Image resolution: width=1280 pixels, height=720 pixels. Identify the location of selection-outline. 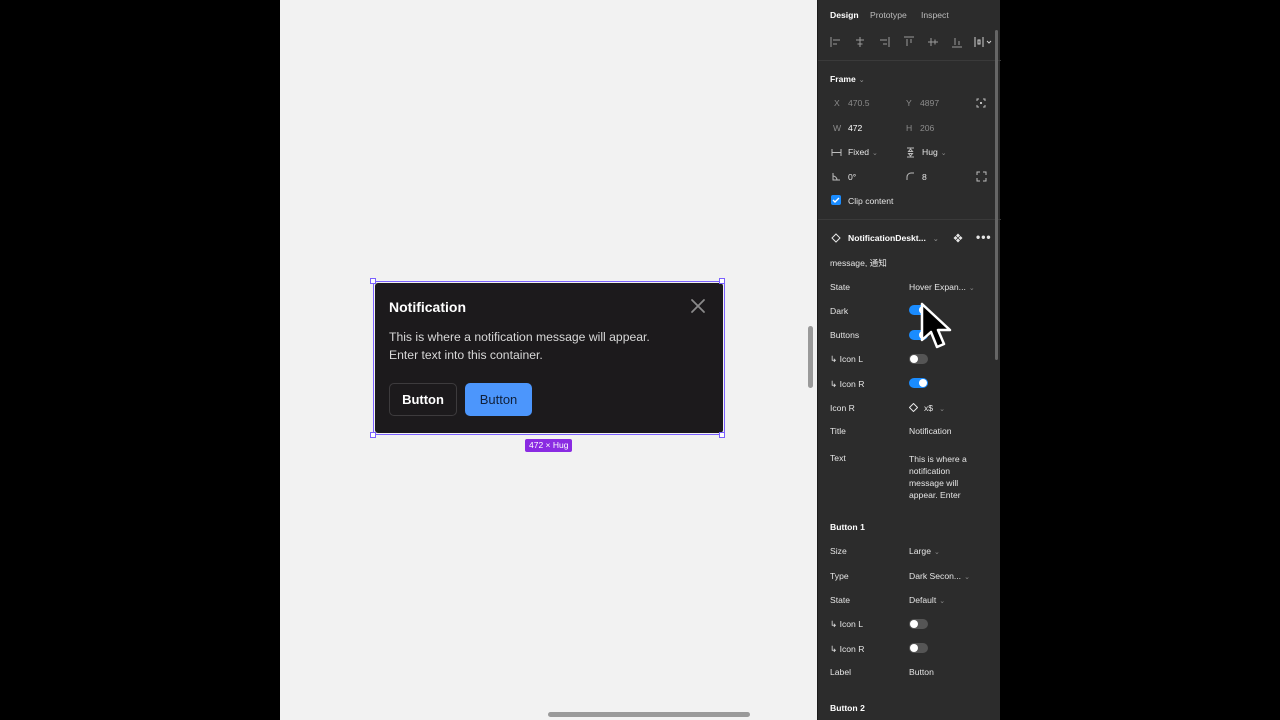
(549, 358).